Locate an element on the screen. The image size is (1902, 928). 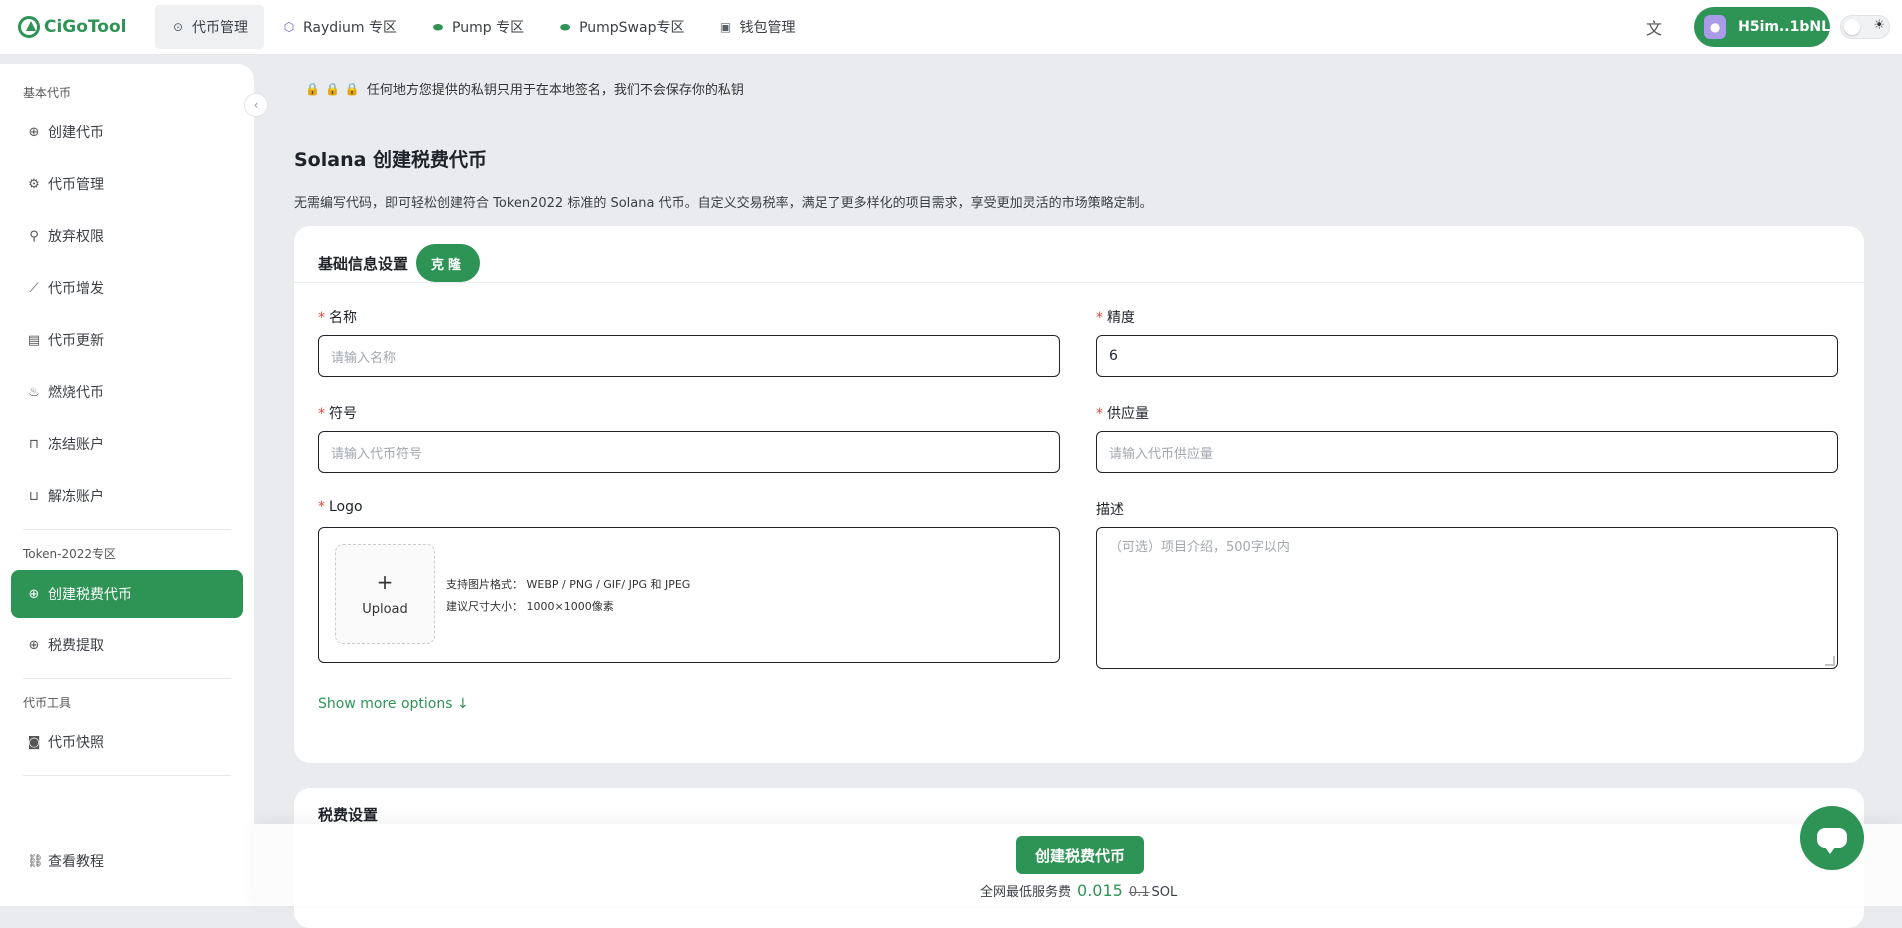
chat-support-button is located at coordinates (1832, 838).